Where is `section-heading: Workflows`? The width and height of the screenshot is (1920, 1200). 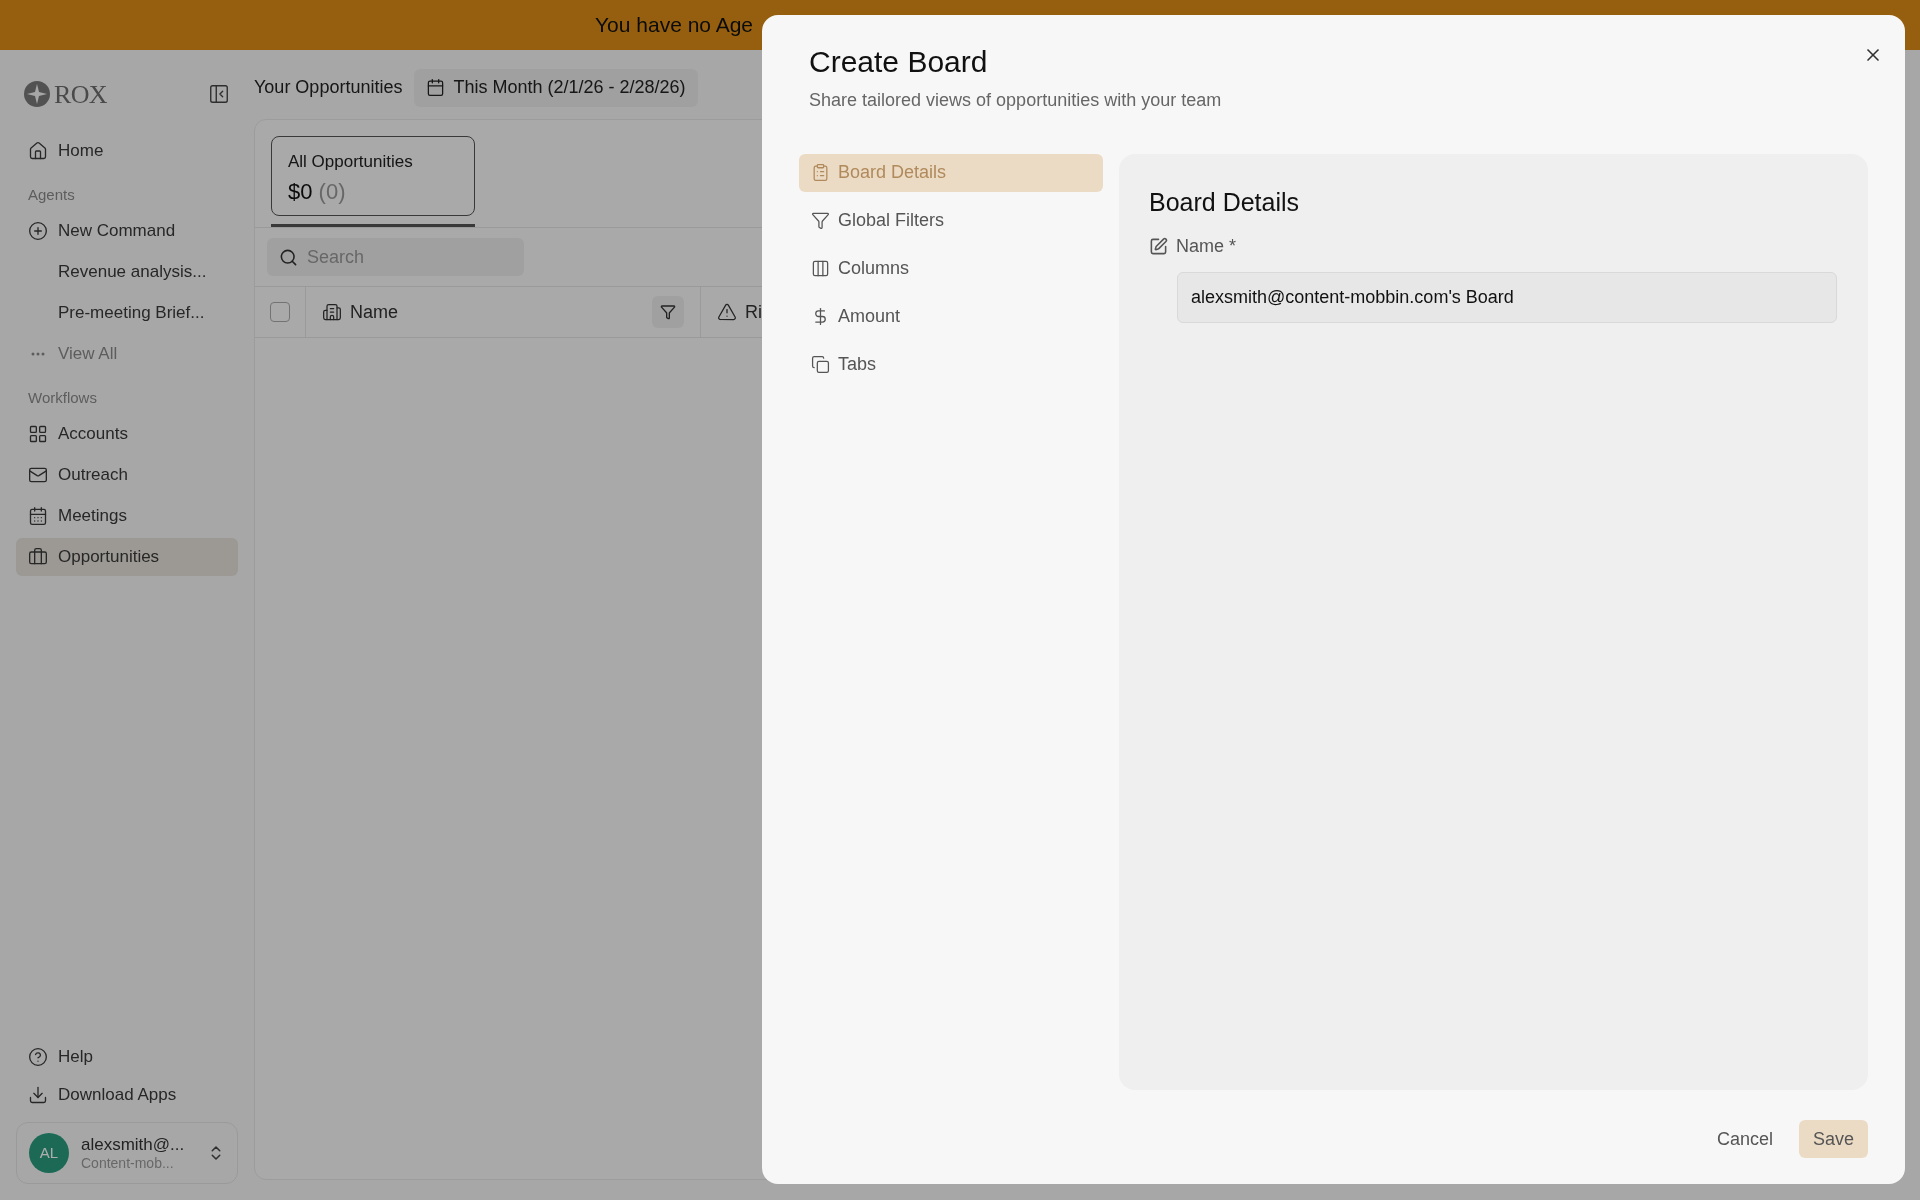 section-heading: Workflows is located at coordinates (62, 398).